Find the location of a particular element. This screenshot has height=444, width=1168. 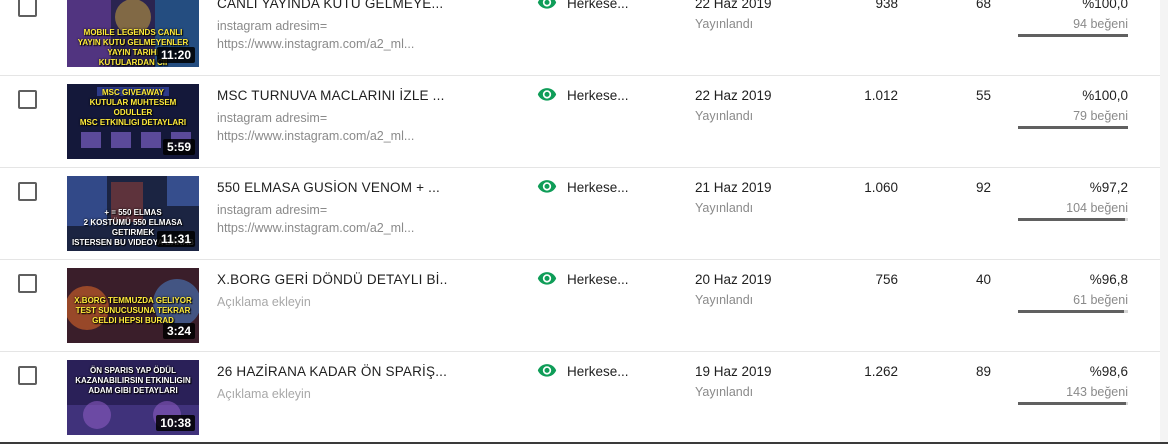

video-duration: 3:24 is located at coordinates (178, 331).